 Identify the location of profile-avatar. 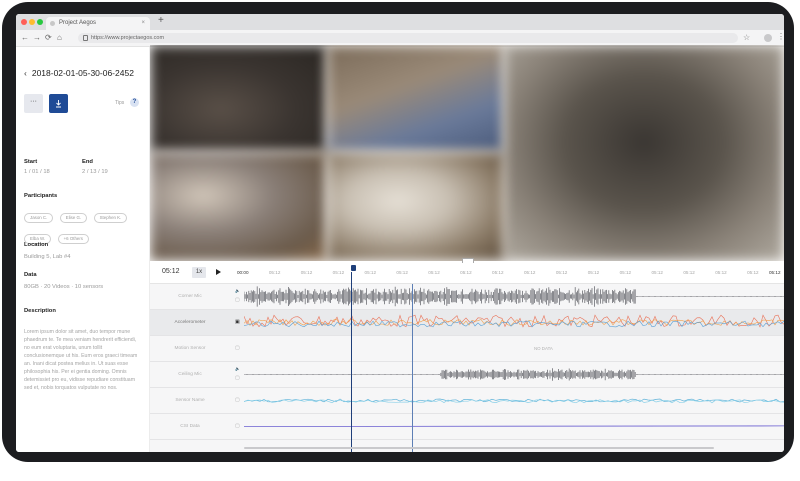
(768, 38).